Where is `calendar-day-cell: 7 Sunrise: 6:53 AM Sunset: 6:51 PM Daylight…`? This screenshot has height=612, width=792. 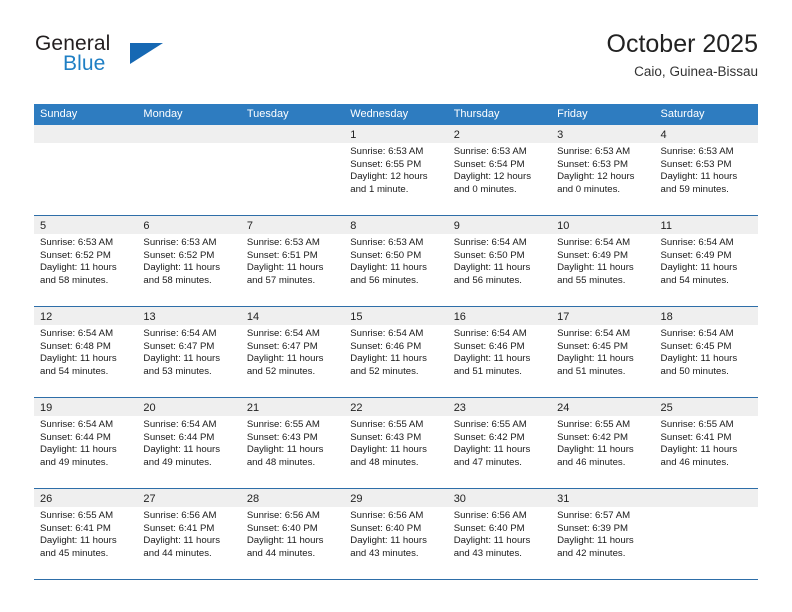 calendar-day-cell: 7 Sunrise: 6:53 AM Sunset: 6:51 PM Daylight… is located at coordinates (292, 261).